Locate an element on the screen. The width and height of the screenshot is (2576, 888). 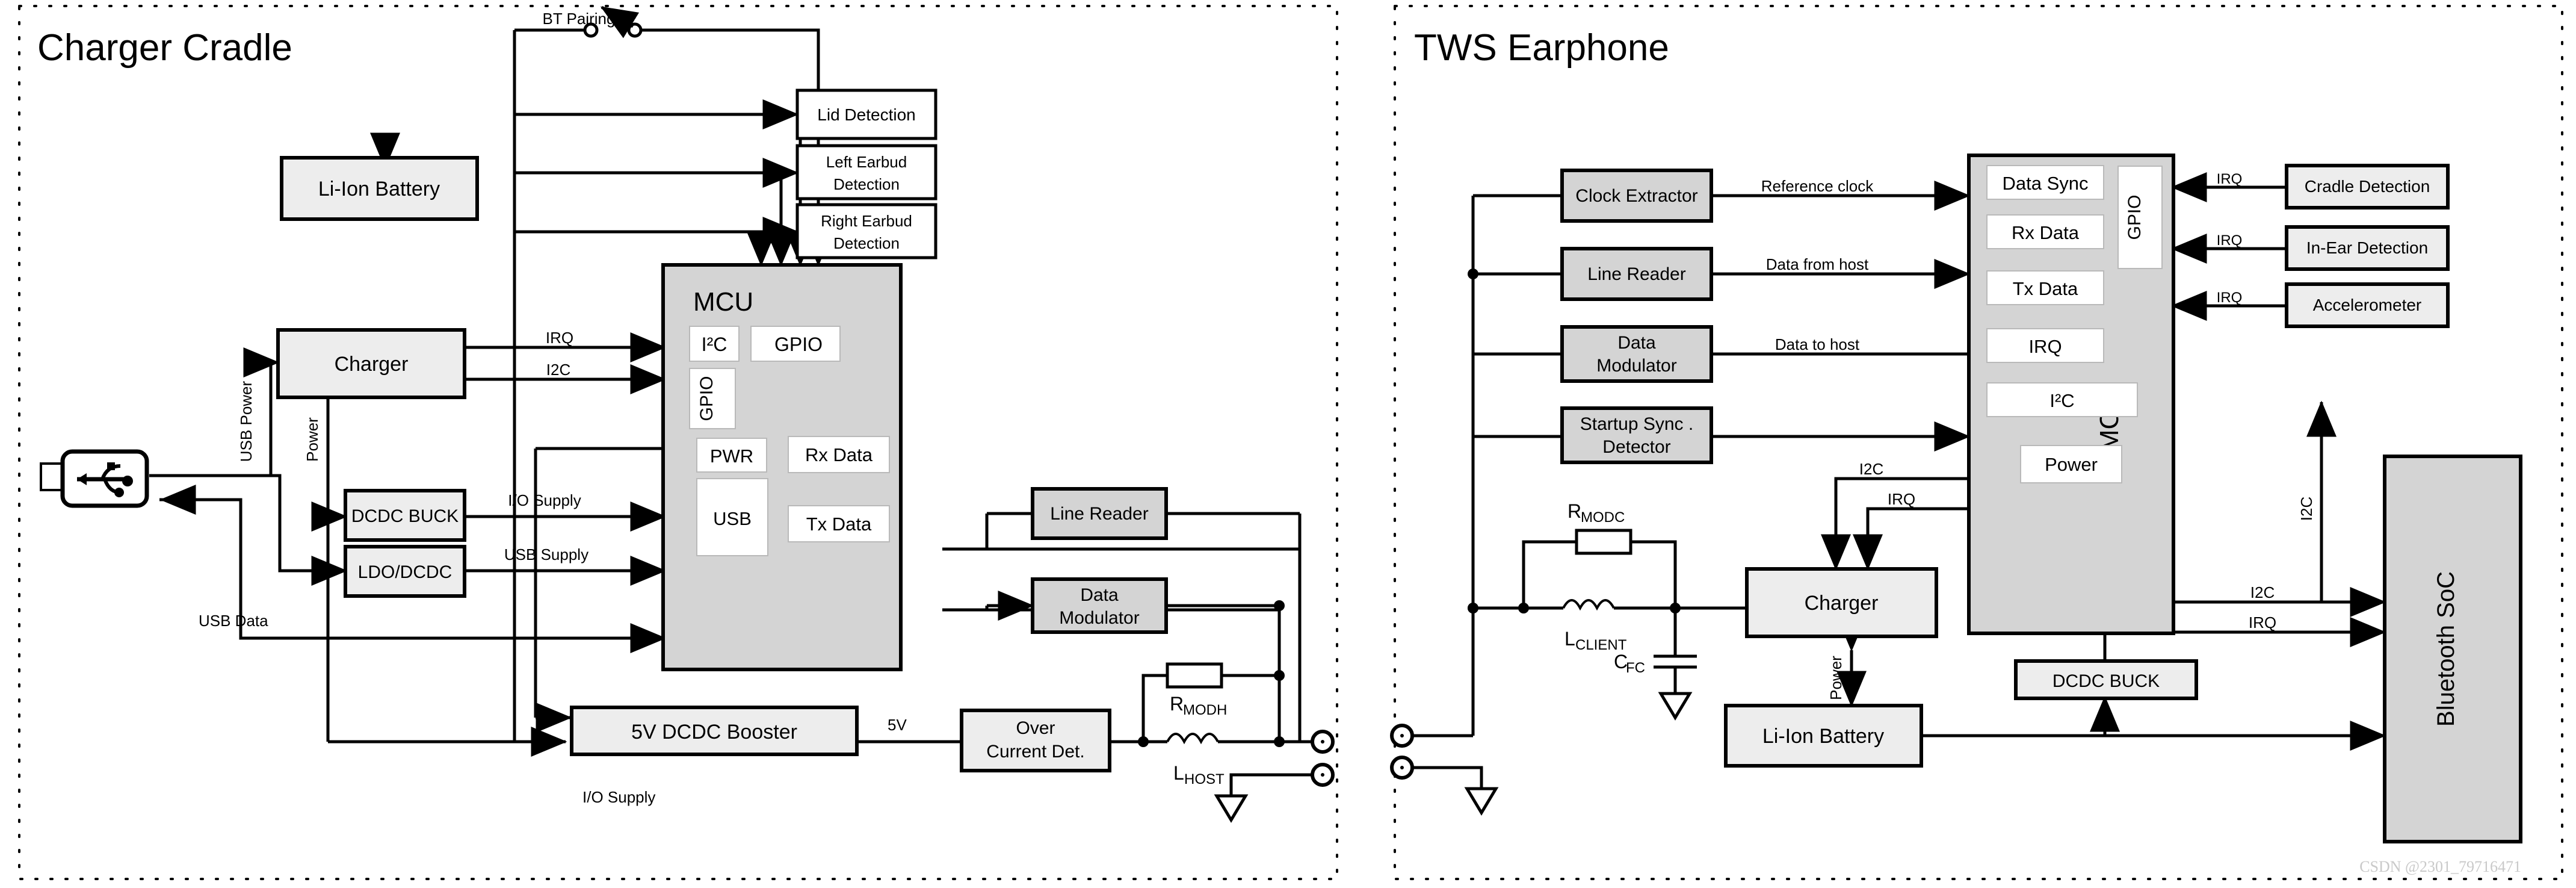
rmodc-label: R is located at coordinates (1574, 511).